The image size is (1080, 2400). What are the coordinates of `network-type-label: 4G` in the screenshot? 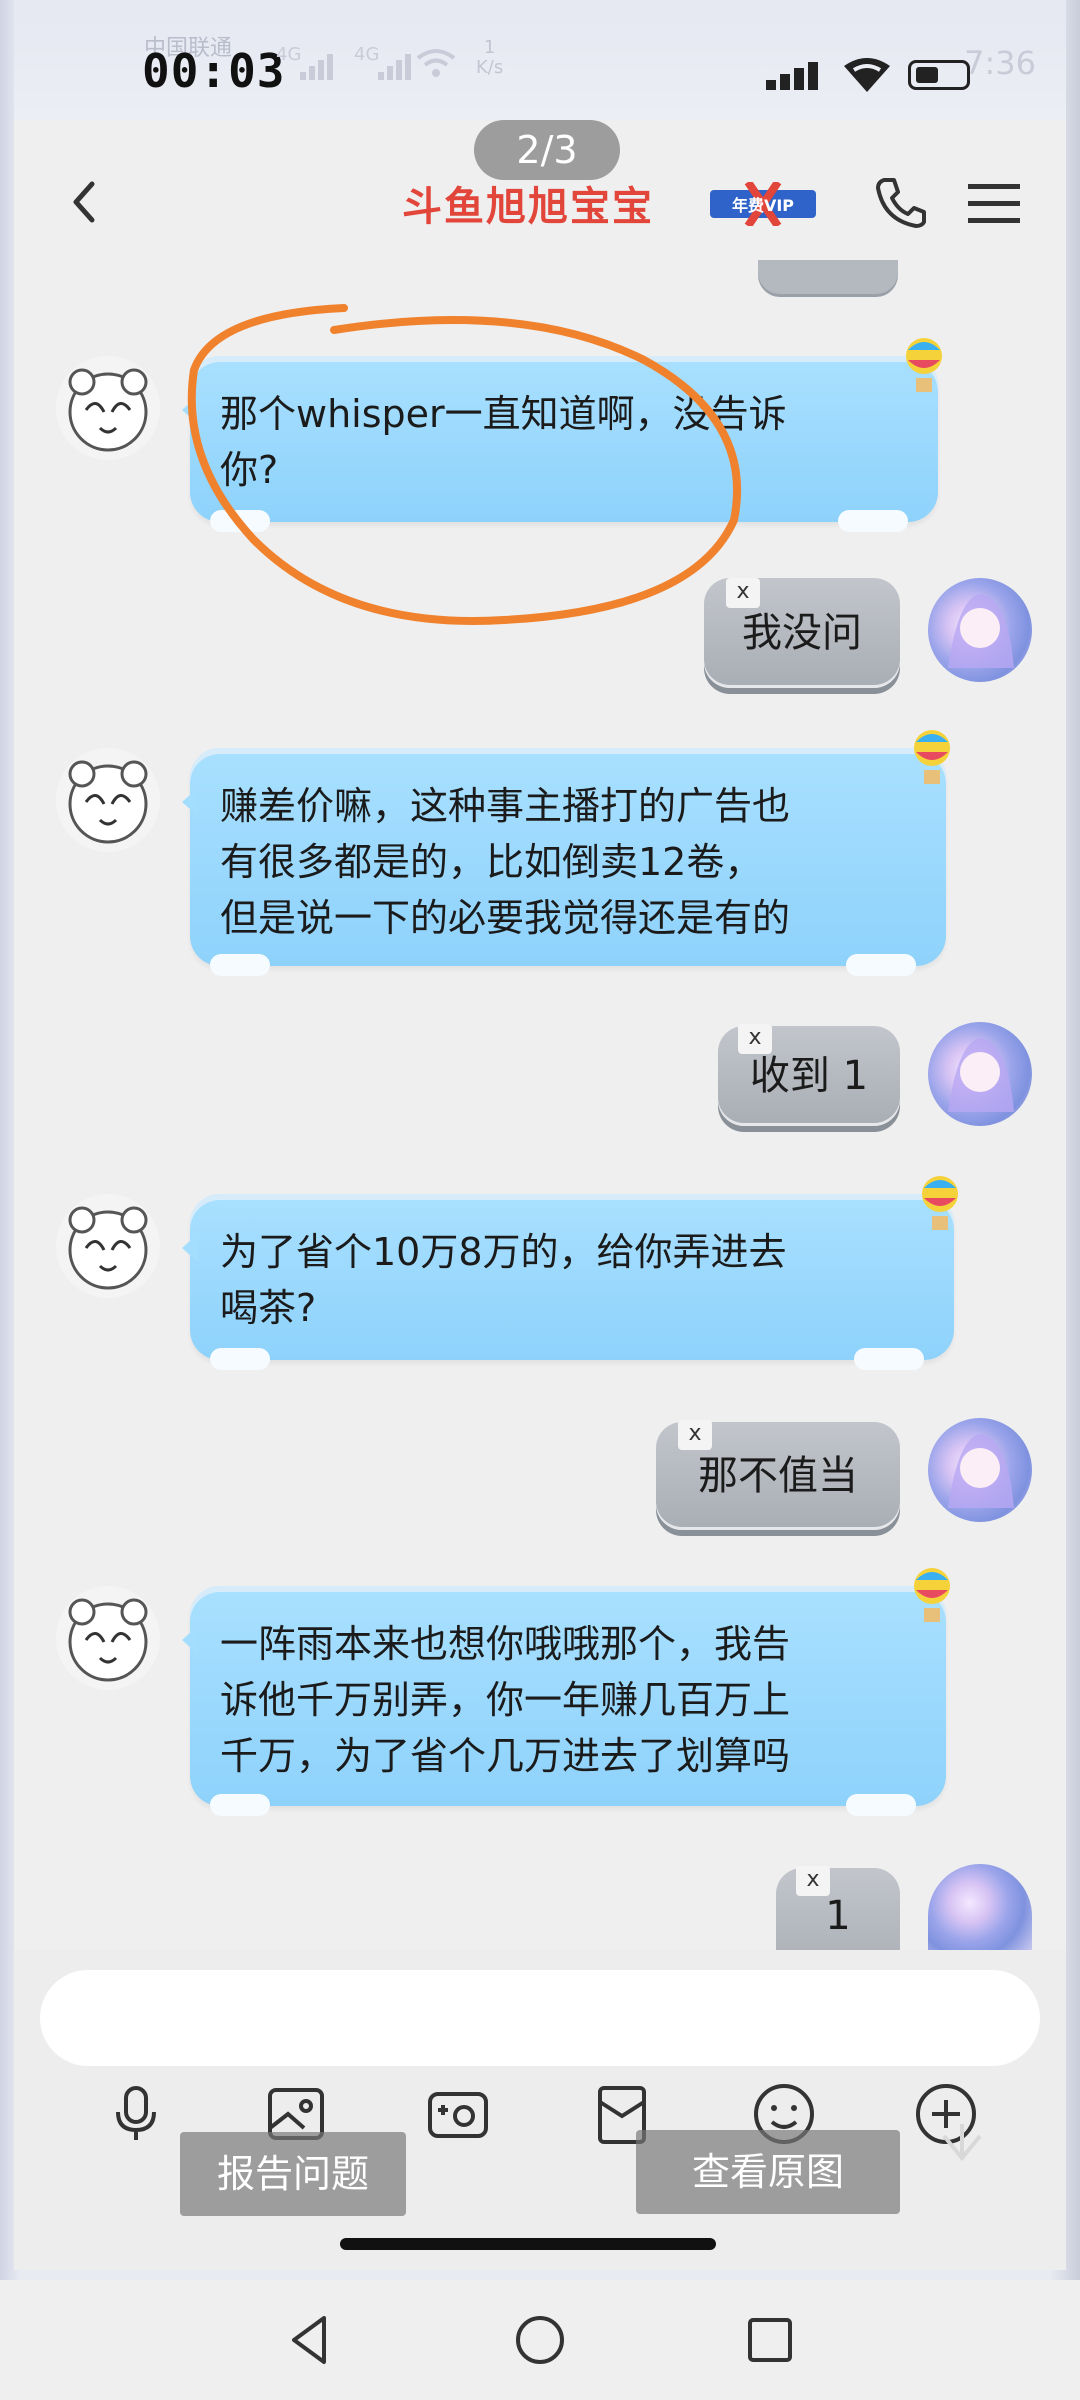 It's located at (289, 54).